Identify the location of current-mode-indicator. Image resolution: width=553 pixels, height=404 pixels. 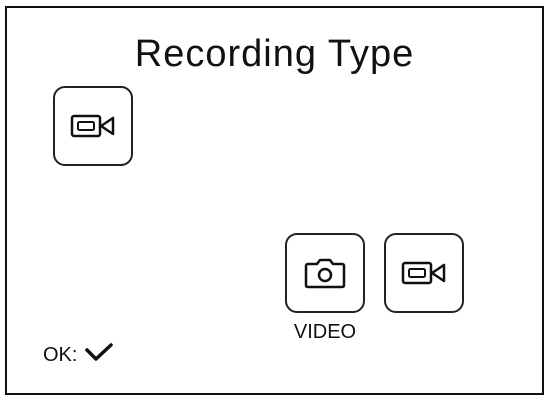
(93, 126).